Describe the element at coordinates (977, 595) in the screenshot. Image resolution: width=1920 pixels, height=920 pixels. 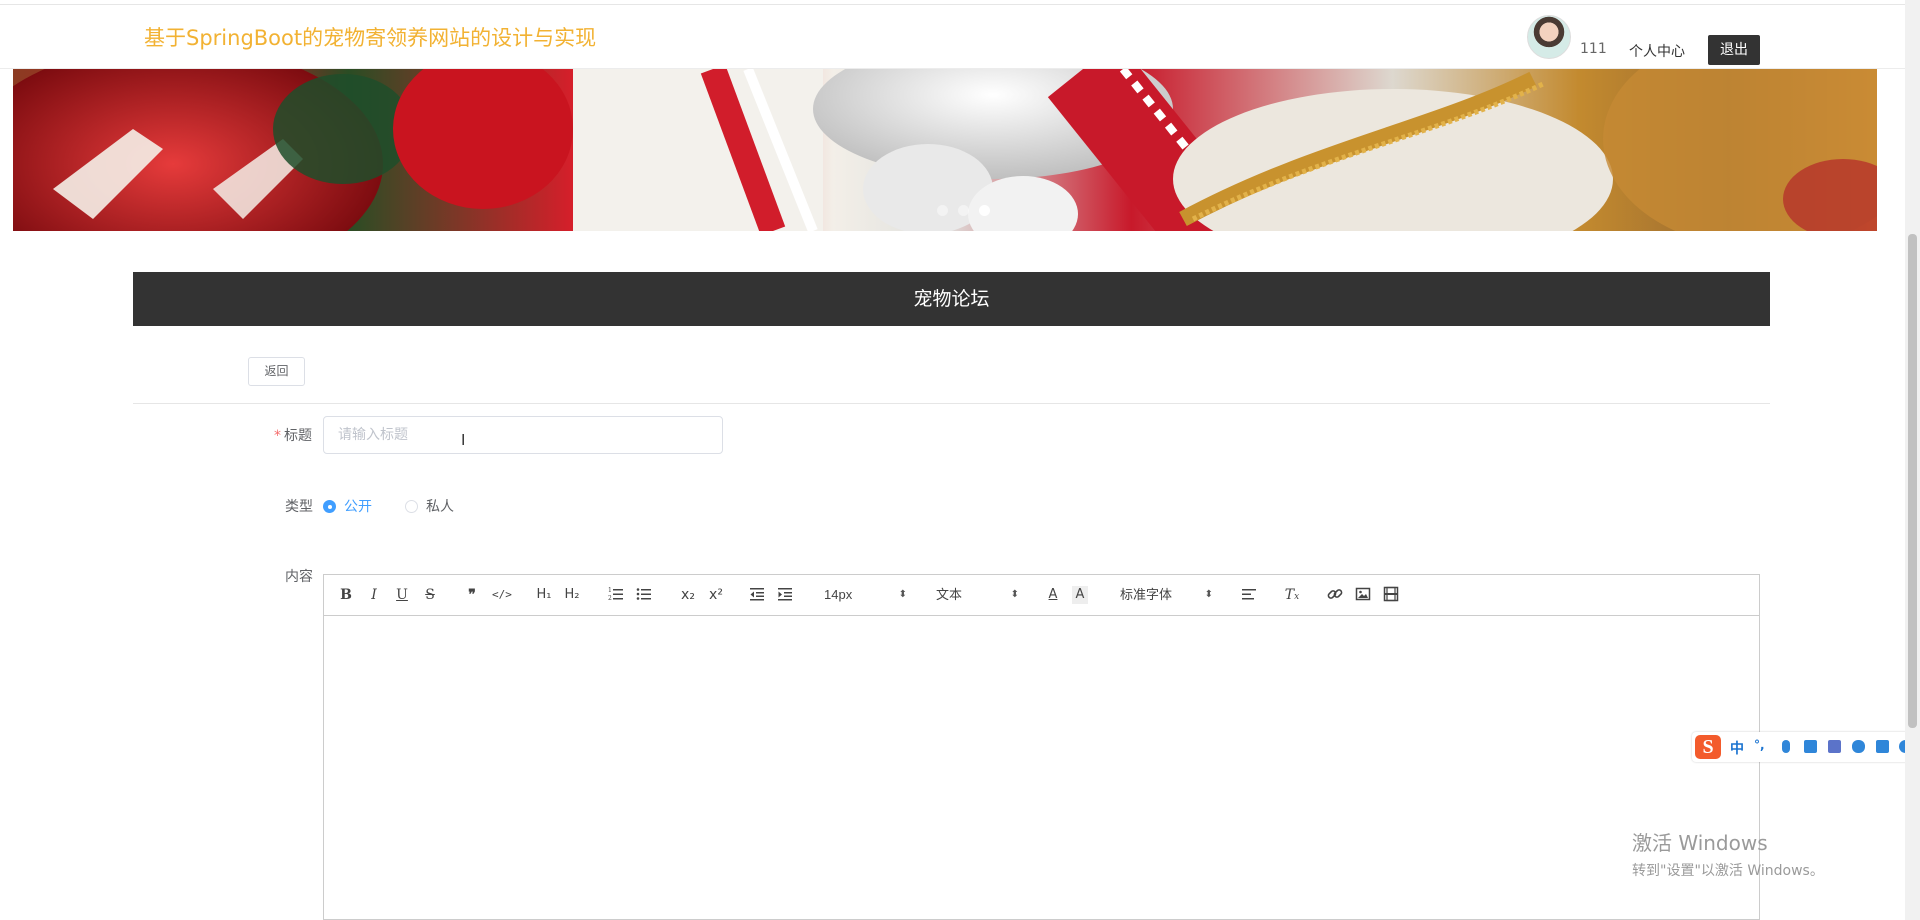
I see `header-select: 文本 ⬍` at that location.